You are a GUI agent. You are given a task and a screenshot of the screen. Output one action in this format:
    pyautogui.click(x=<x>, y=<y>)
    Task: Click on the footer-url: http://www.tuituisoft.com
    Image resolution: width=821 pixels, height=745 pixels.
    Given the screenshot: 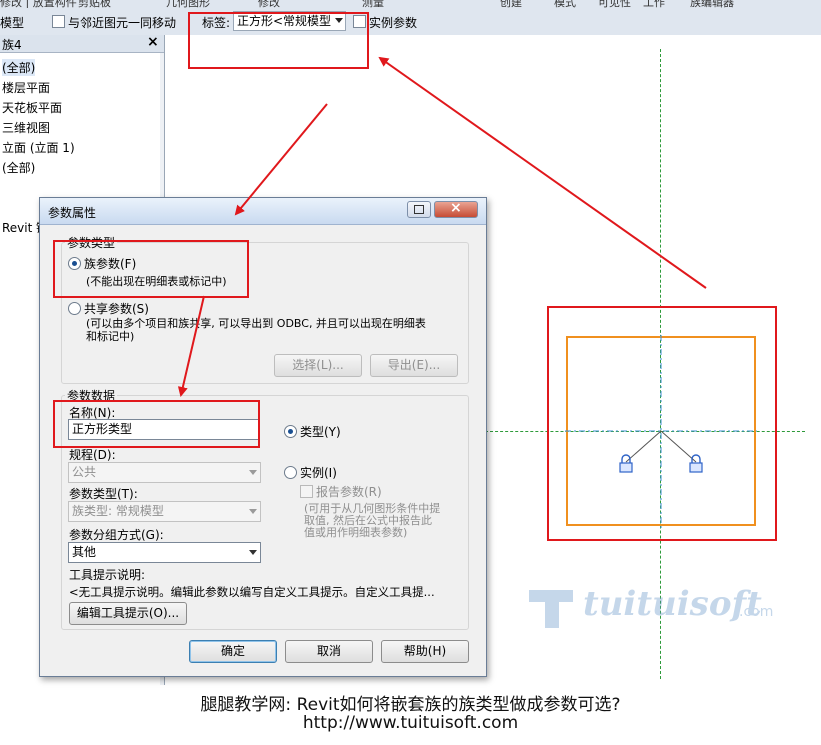 What is the action you would take?
    pyautogui.click(x=410, y=723)
    